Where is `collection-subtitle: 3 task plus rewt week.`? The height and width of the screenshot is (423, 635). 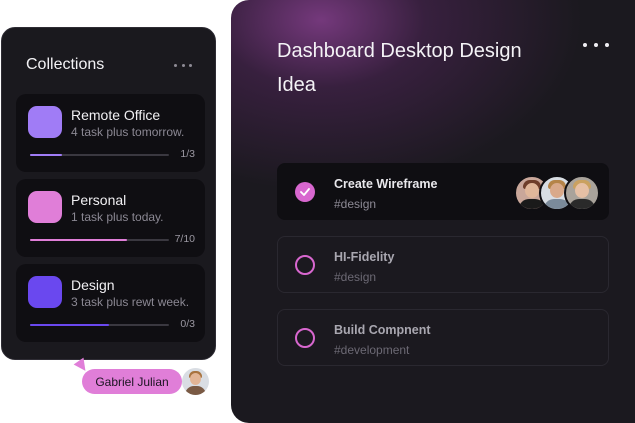 collection-subtitle: 3 task plus rewt week. is located at coordinates (130, 302).